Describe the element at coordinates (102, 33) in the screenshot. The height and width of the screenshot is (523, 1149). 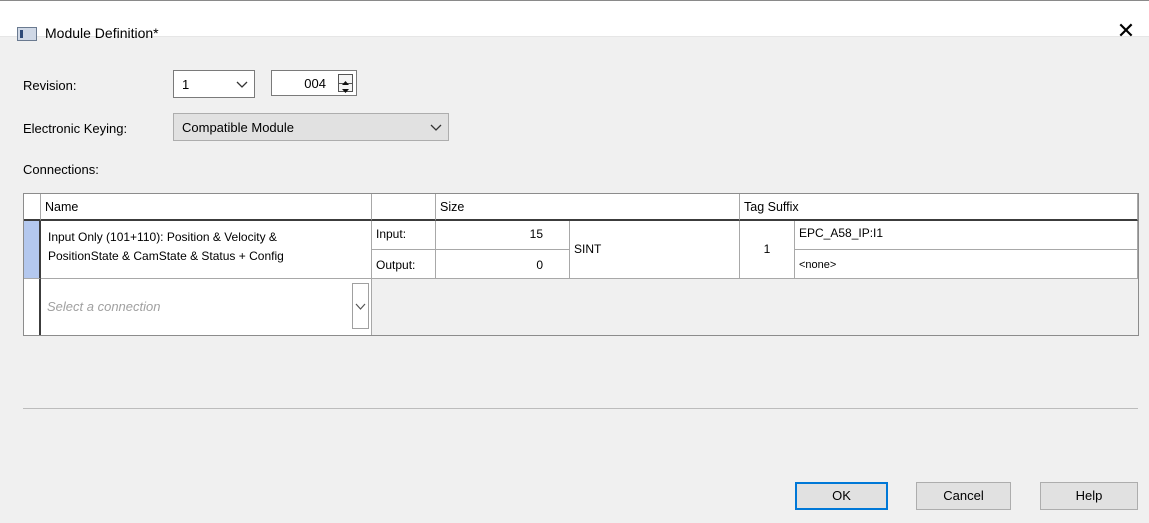
I see `window-title: Module Definition*` at that location.